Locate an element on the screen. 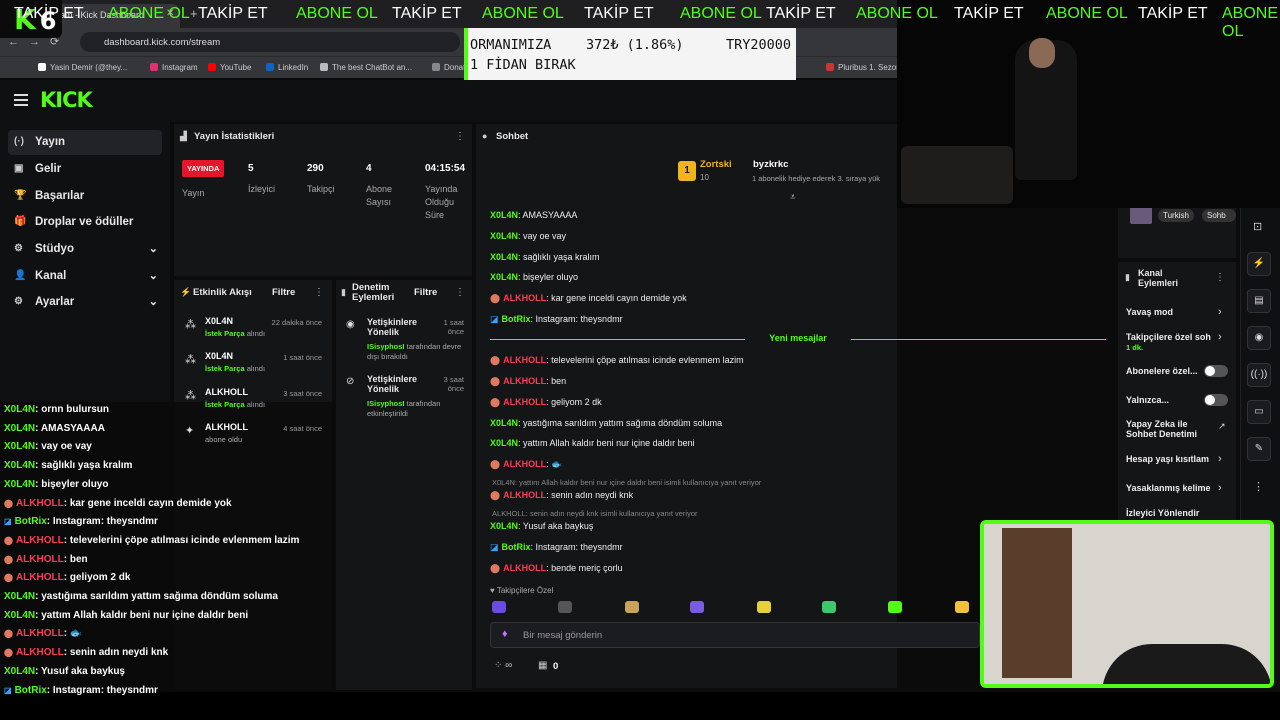 The image size is (1280, 720). overlay-chat-user: X0L4N is located at coordinates (20, 484).